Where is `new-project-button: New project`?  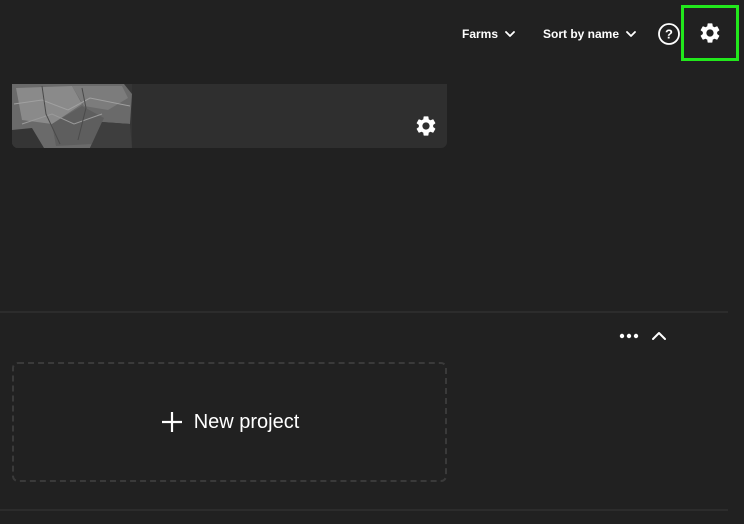
new-project-button: New project is located at coordinates (229, 422).